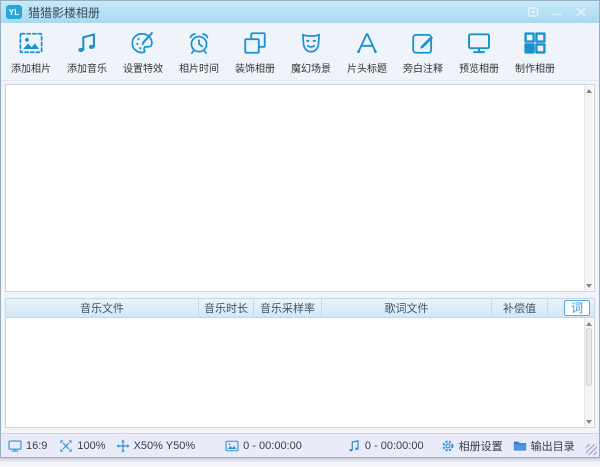 The height and width of the screenshot is (467, 600). Describe the element at coordinates (407, 308) in the screenshot. I see `column-header-lyrics-file: 歌词文件` at that location.